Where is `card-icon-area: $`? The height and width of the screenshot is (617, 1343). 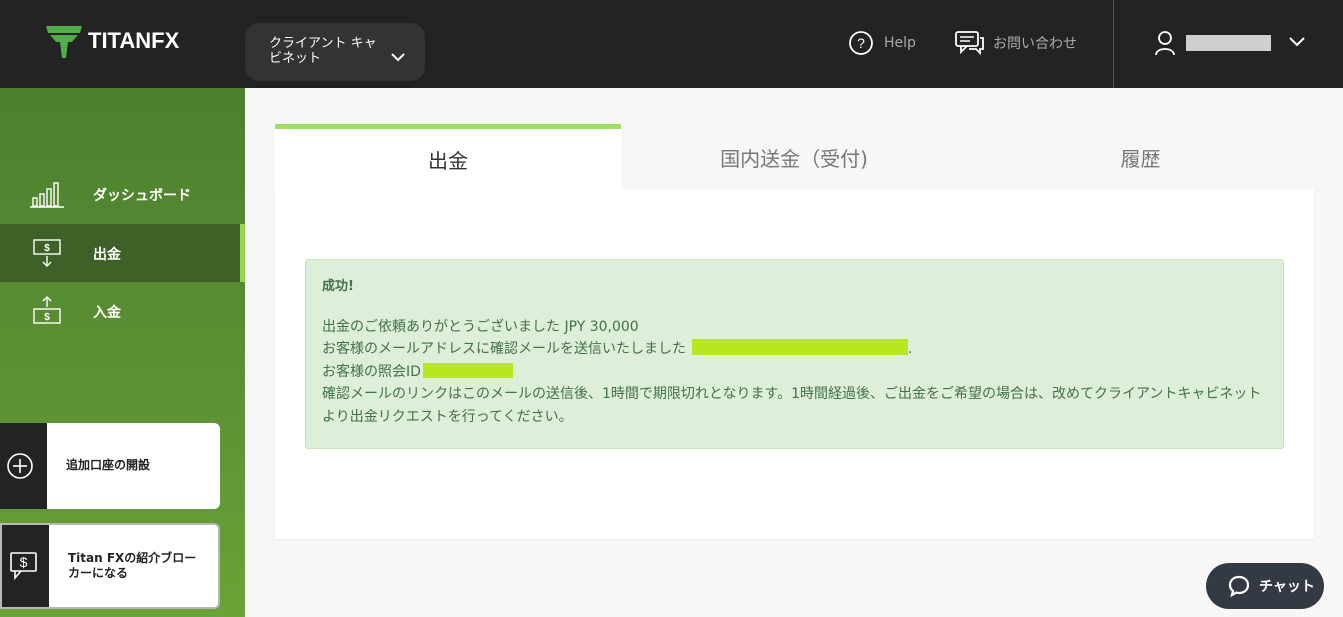
card-icon-area: $ is located at coordinates (25, 566).